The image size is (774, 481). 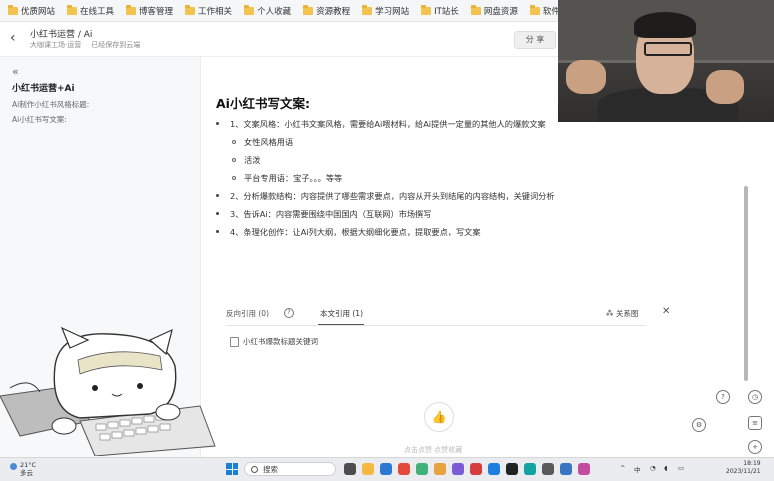 I want to click on tab-underline, so click(x=341, y=324).